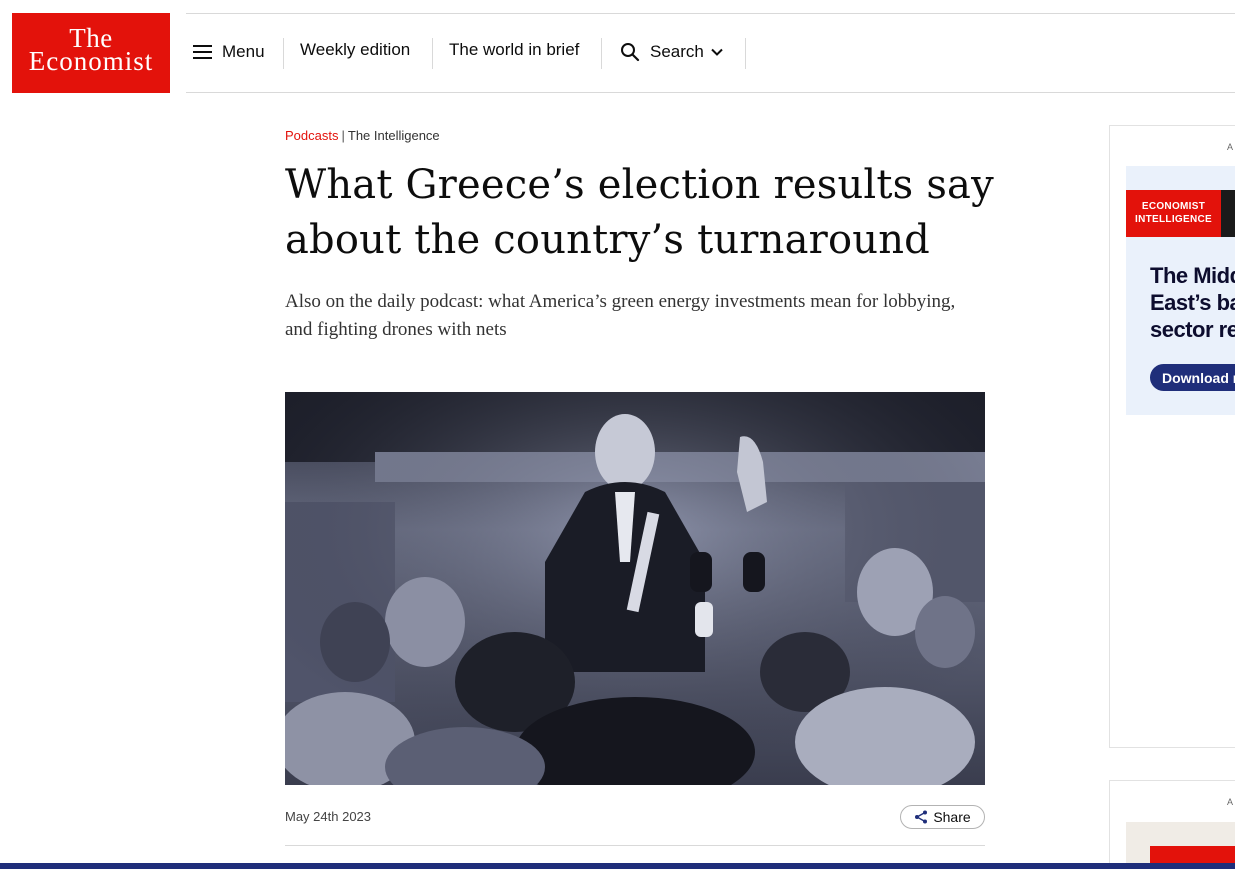 The image size is (1235, 869). I want to click on ad-brand-line-1: ECONOMIST, so click(1173, 206).